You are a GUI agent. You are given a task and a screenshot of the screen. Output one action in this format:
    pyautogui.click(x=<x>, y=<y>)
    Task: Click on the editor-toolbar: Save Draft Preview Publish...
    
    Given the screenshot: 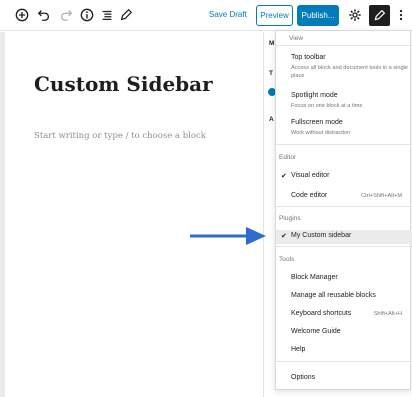 What is the action you would take?
    pyautogui.click(x=206, y=15)
    